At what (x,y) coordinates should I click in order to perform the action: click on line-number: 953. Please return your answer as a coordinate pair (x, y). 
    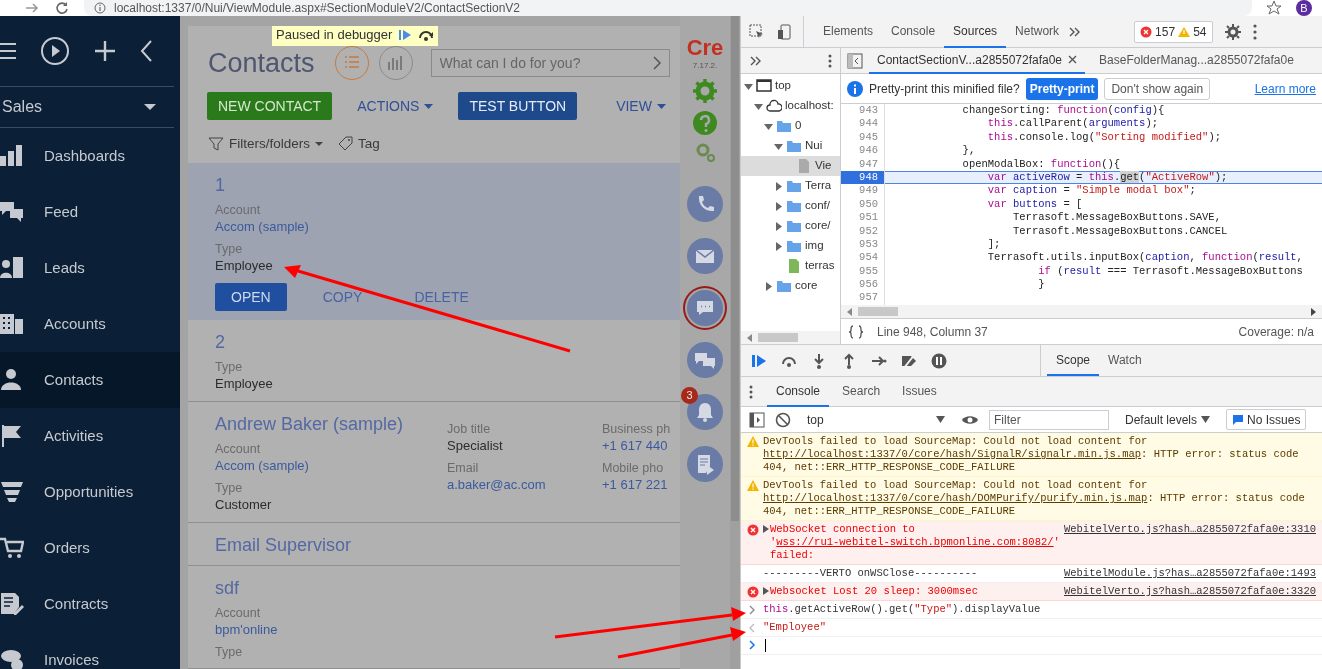
    Looking at the image, I should click on (863, 244).